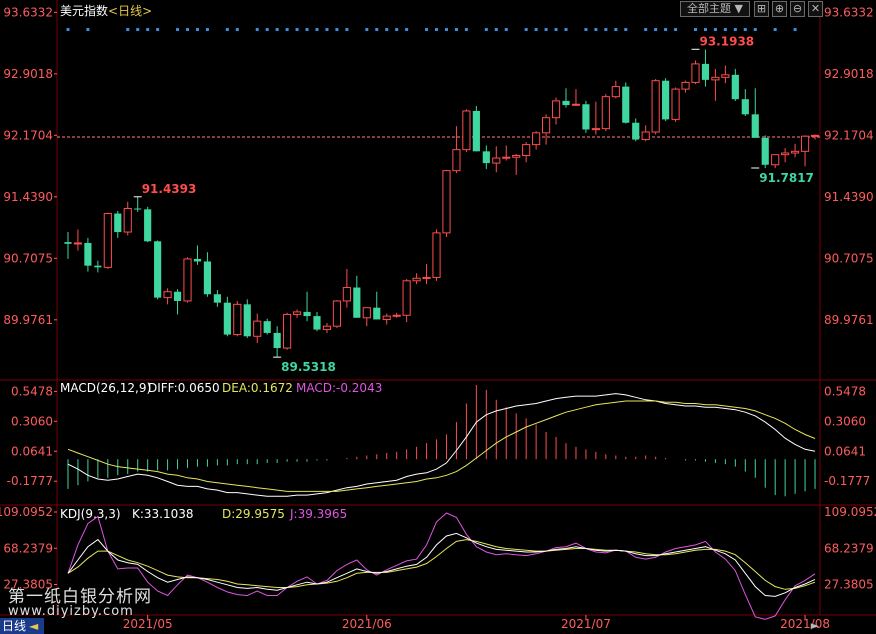 The width and height of the screenshot is (876, 634). I want to click on macd-tick-label-left: -0.1777, so click(30, 481).